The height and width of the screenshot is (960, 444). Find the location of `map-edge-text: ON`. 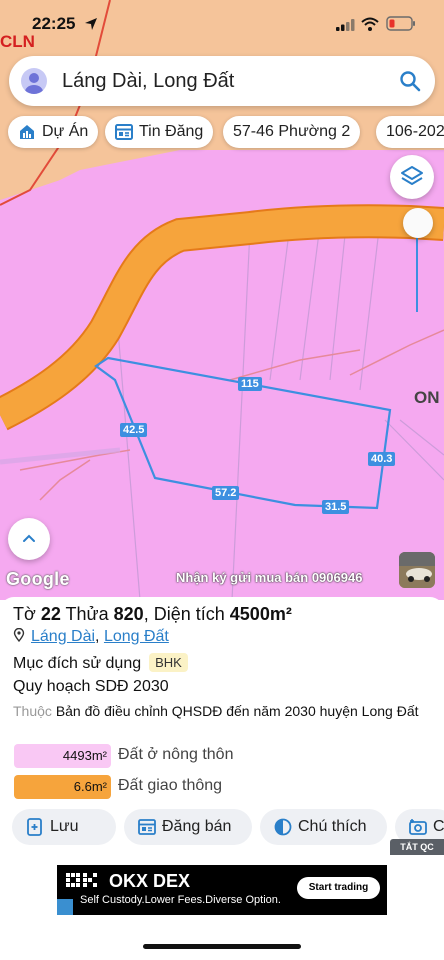

map-edge-text: ON is located at coordinates (427, 397).